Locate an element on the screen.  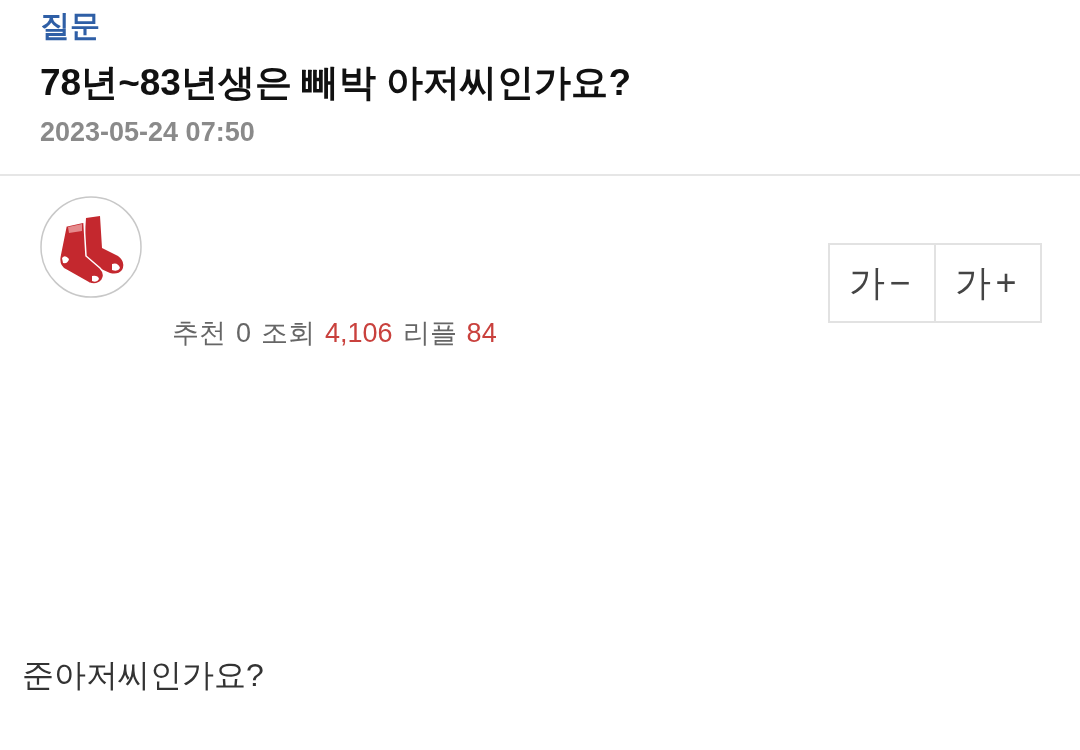
stat-value: 4,106 is located at coordinates (359, 333).